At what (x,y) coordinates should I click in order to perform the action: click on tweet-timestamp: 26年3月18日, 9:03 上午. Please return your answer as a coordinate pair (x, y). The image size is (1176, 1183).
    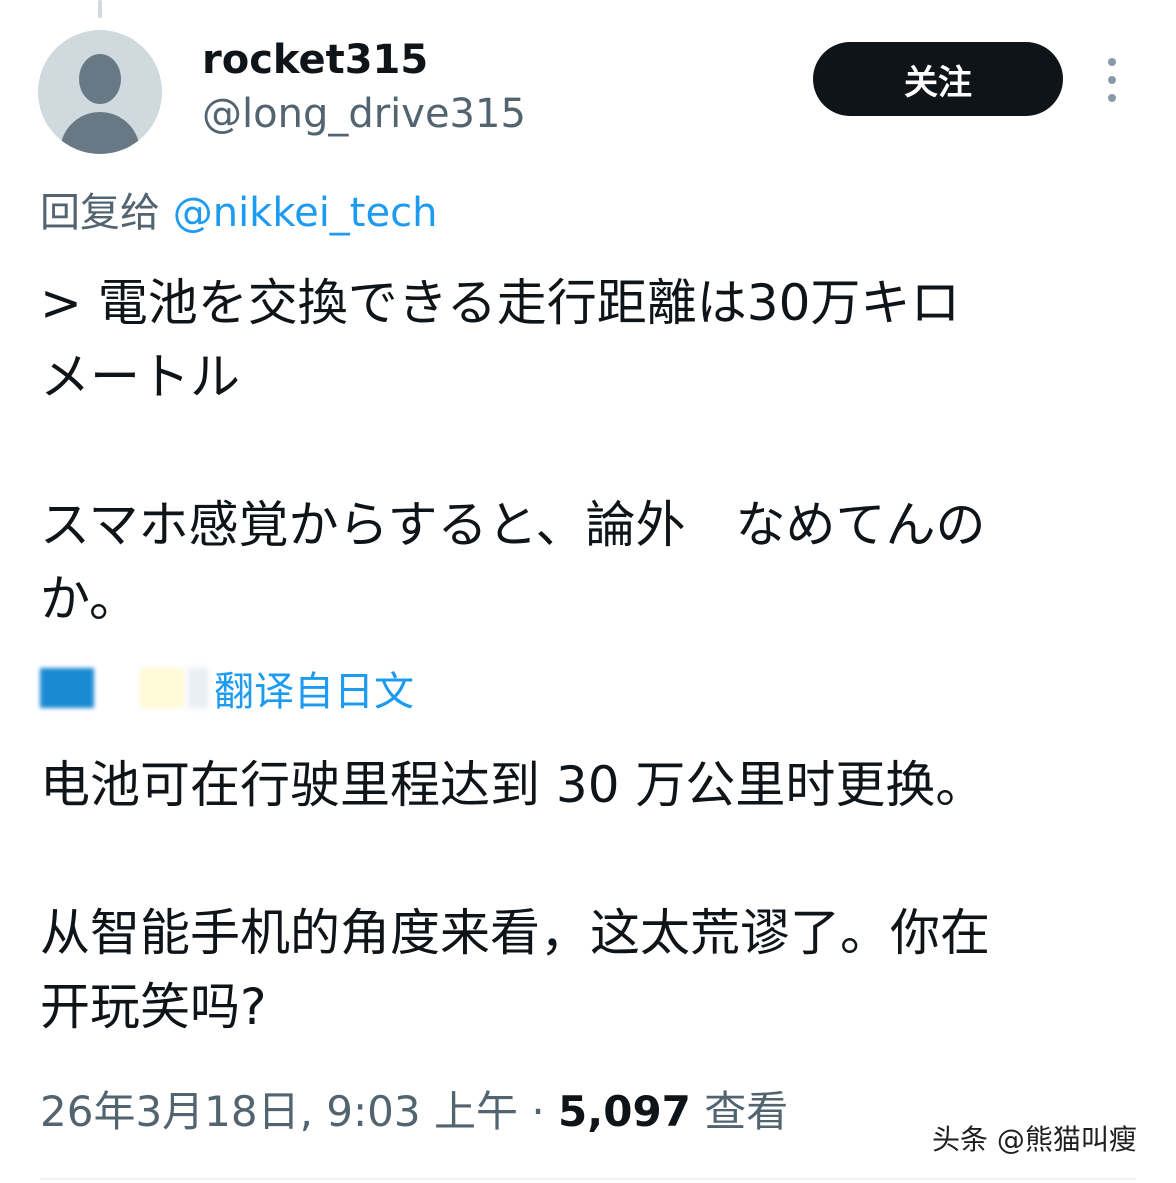
    Looking at the image, I should click on (279, 1111).